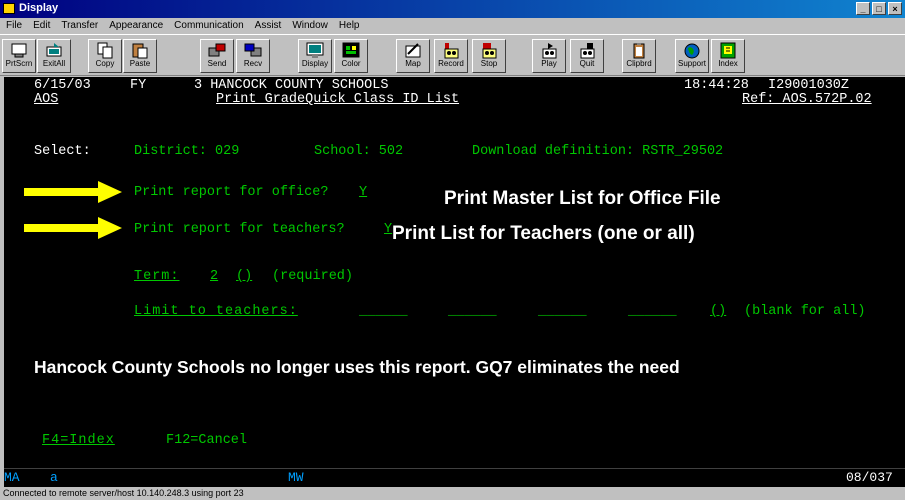 The width and height of the screenshot is (905, 500). Describe the element at coordinates (388, 230) in the screenshot. I see `teachers-value-input: Y` at that location.